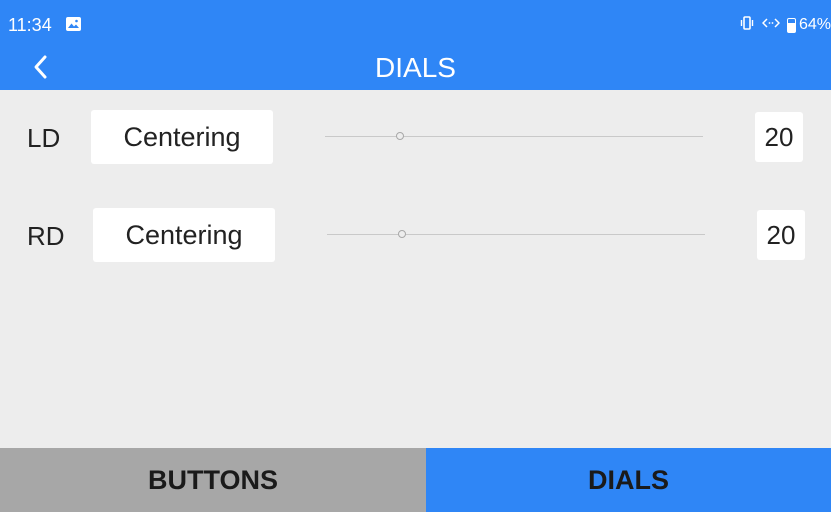  Describe the element at coordinates (44, 138) in the screenshot. I see `dial-label: LD` at that location.